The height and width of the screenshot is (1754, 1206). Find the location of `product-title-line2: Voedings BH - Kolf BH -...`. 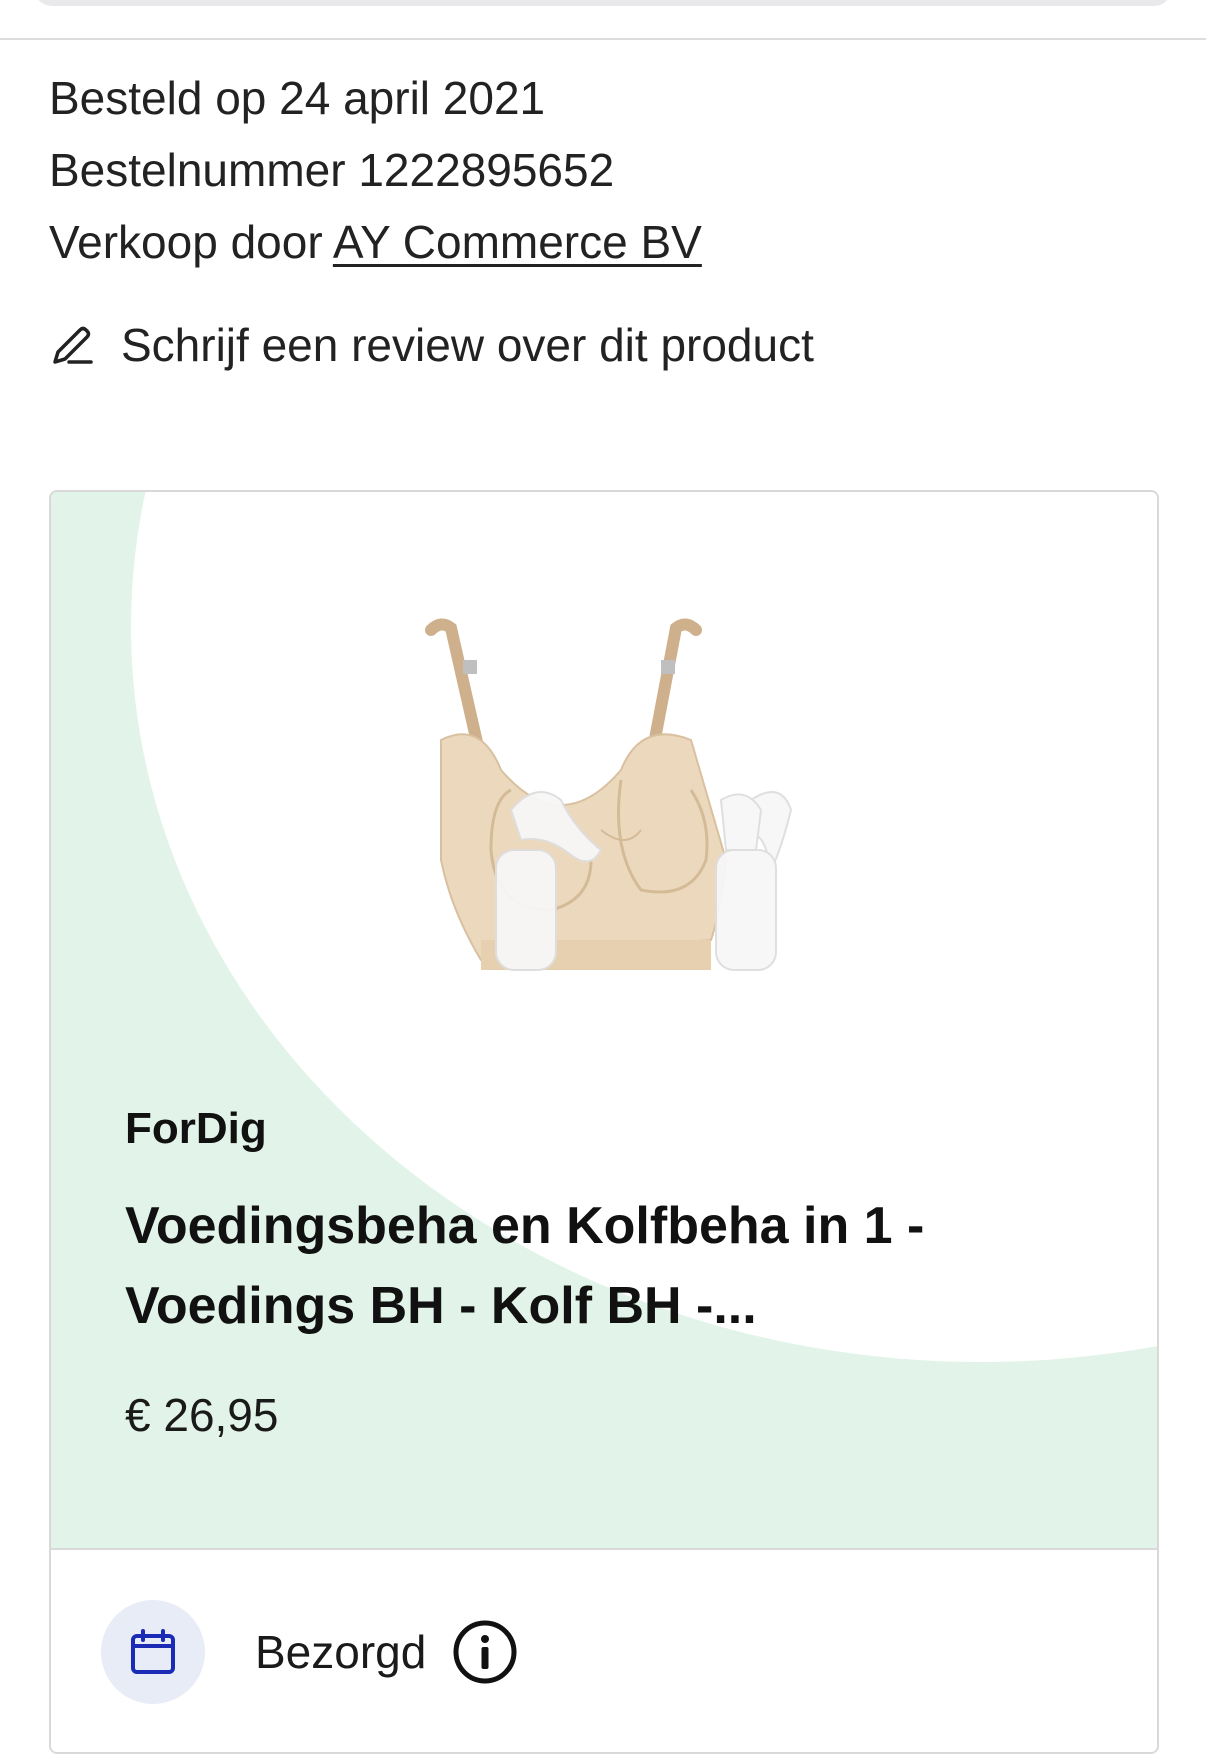

product-title-line2: Voedings BH - Kolf BH -... is located at coordinates (441, 1306).